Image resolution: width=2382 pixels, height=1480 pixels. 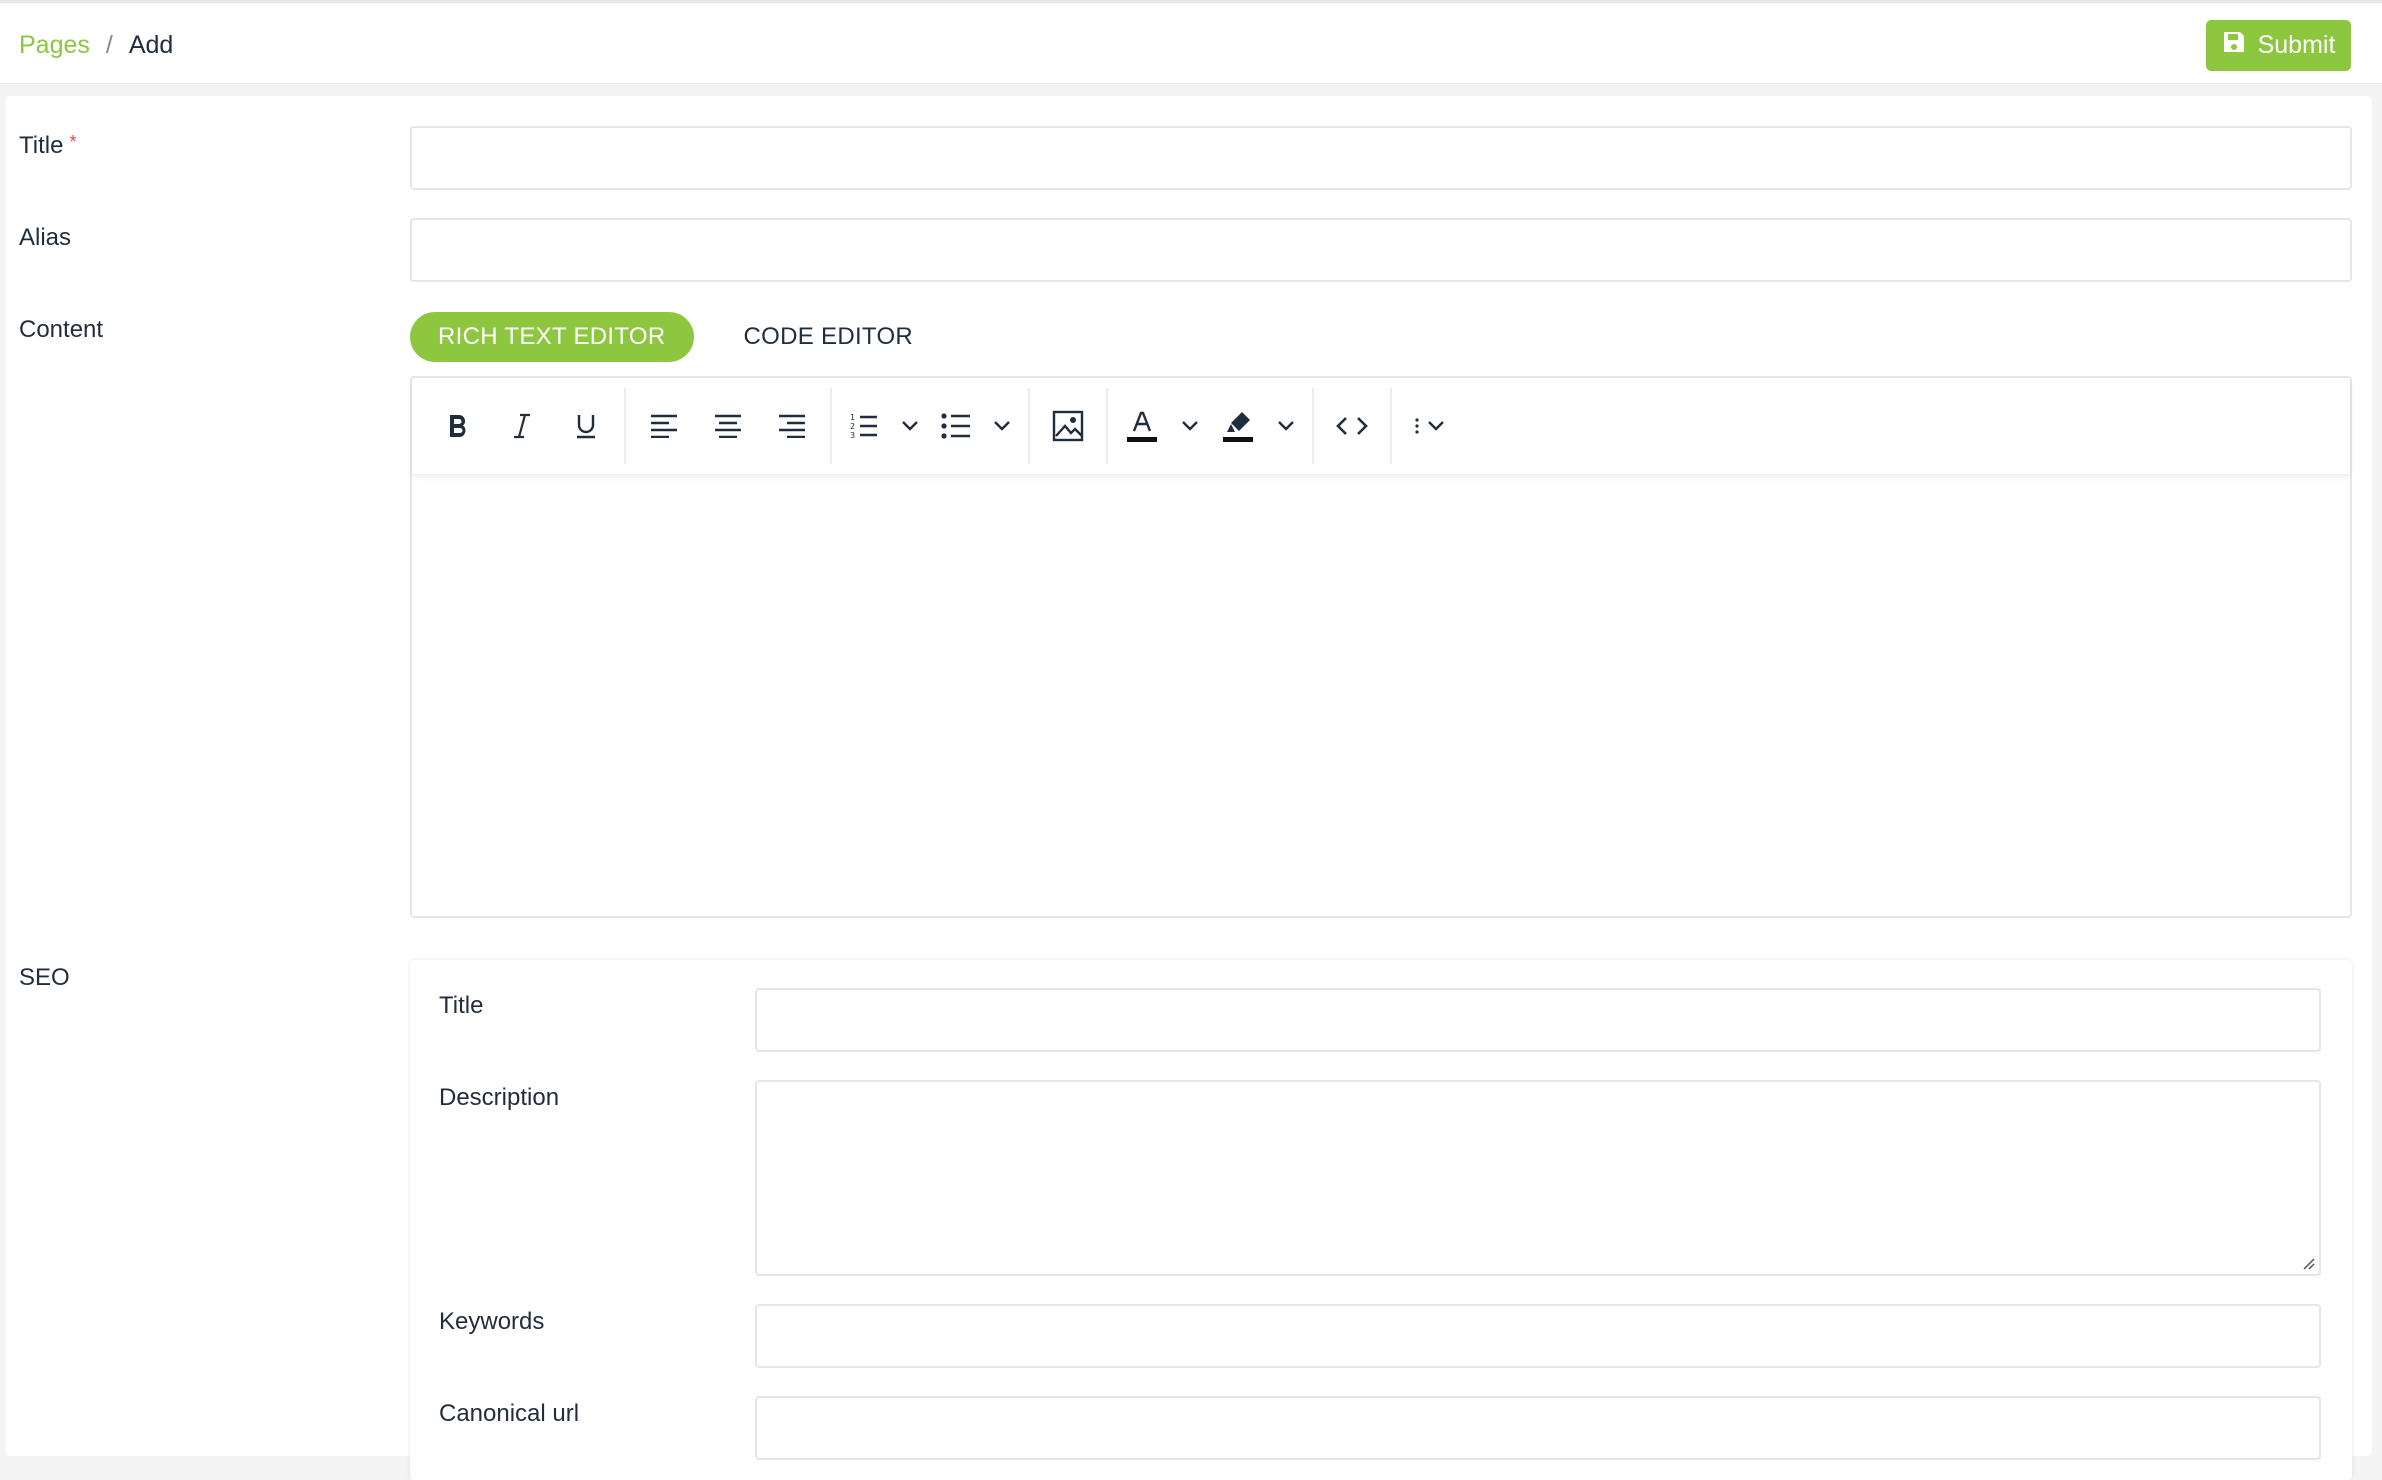 I want to click on tab-rich-text-editor: RICH TEXT EDITOR, so click(x=552, y=337).